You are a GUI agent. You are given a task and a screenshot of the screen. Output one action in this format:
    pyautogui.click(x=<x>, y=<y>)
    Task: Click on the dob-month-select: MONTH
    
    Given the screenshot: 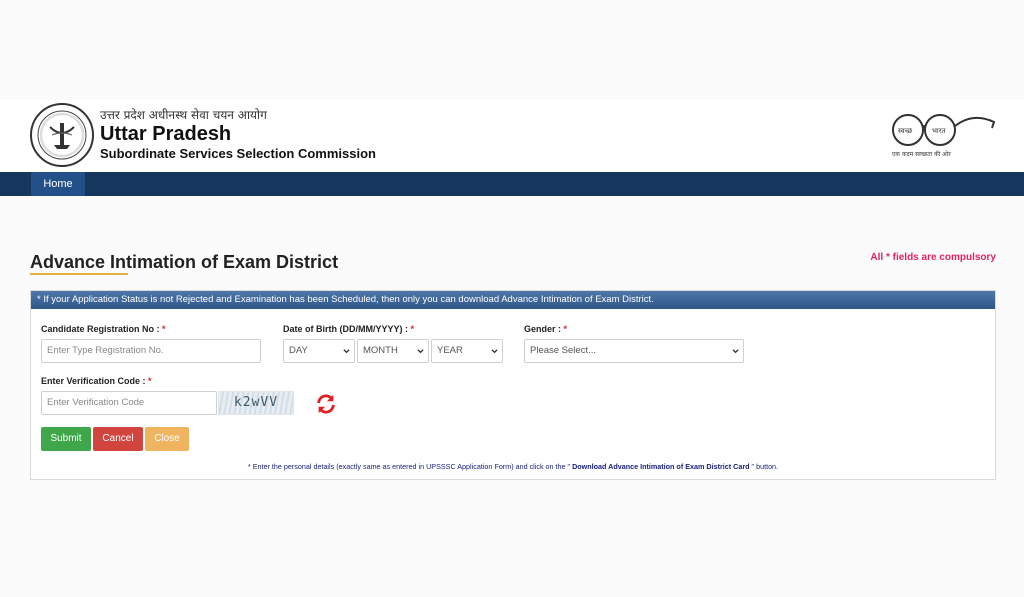 What is the action you would take?
    pyautogui.click(x=393, y=351)
    